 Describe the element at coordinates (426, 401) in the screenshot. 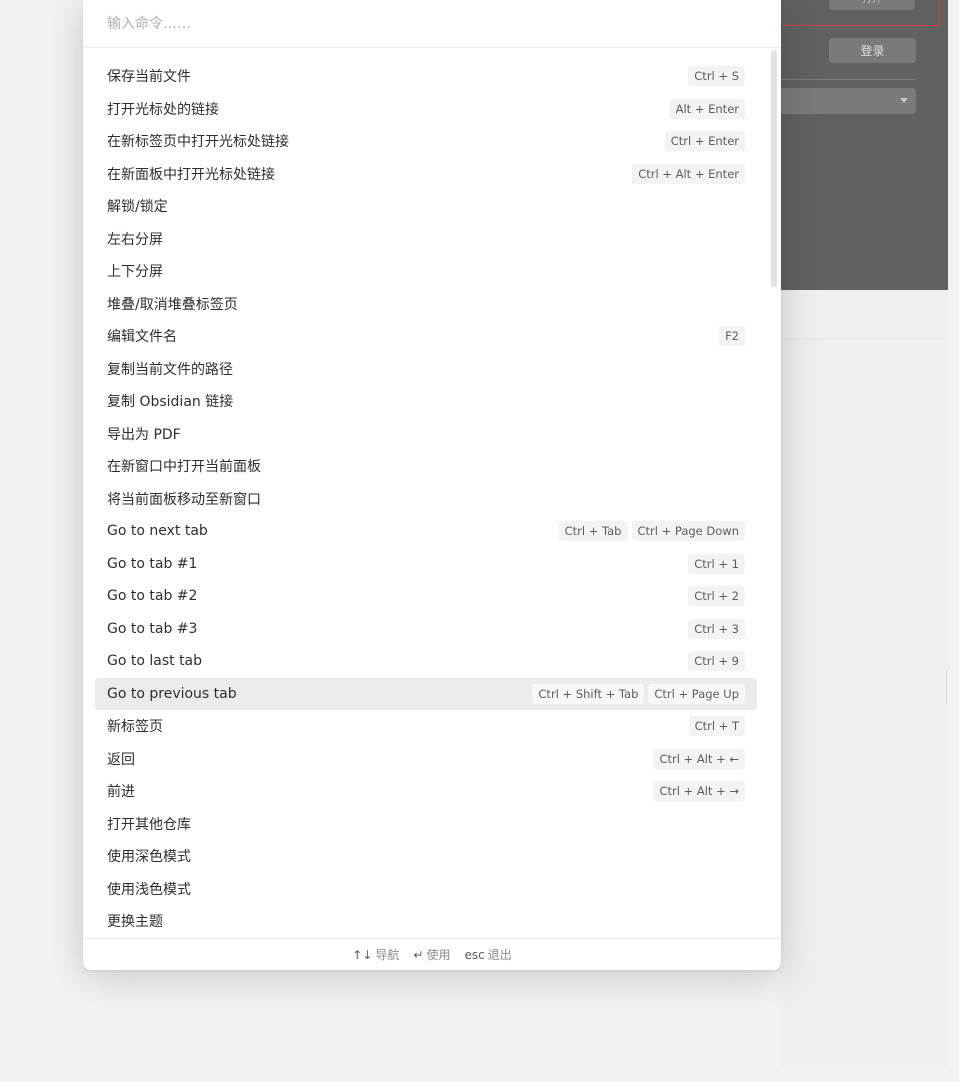

I see `command-item: 复制 Obsidian 链接` at that location.